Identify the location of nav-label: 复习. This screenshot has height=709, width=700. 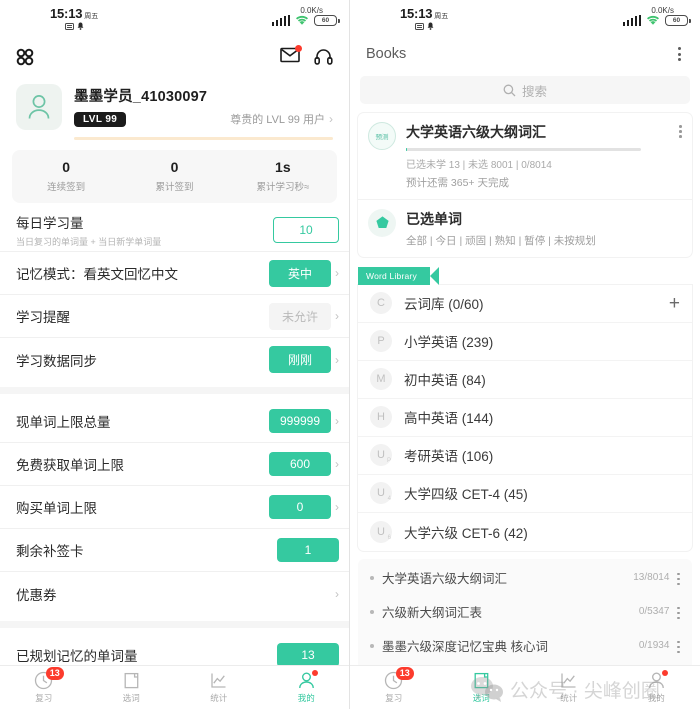
(44, 698).